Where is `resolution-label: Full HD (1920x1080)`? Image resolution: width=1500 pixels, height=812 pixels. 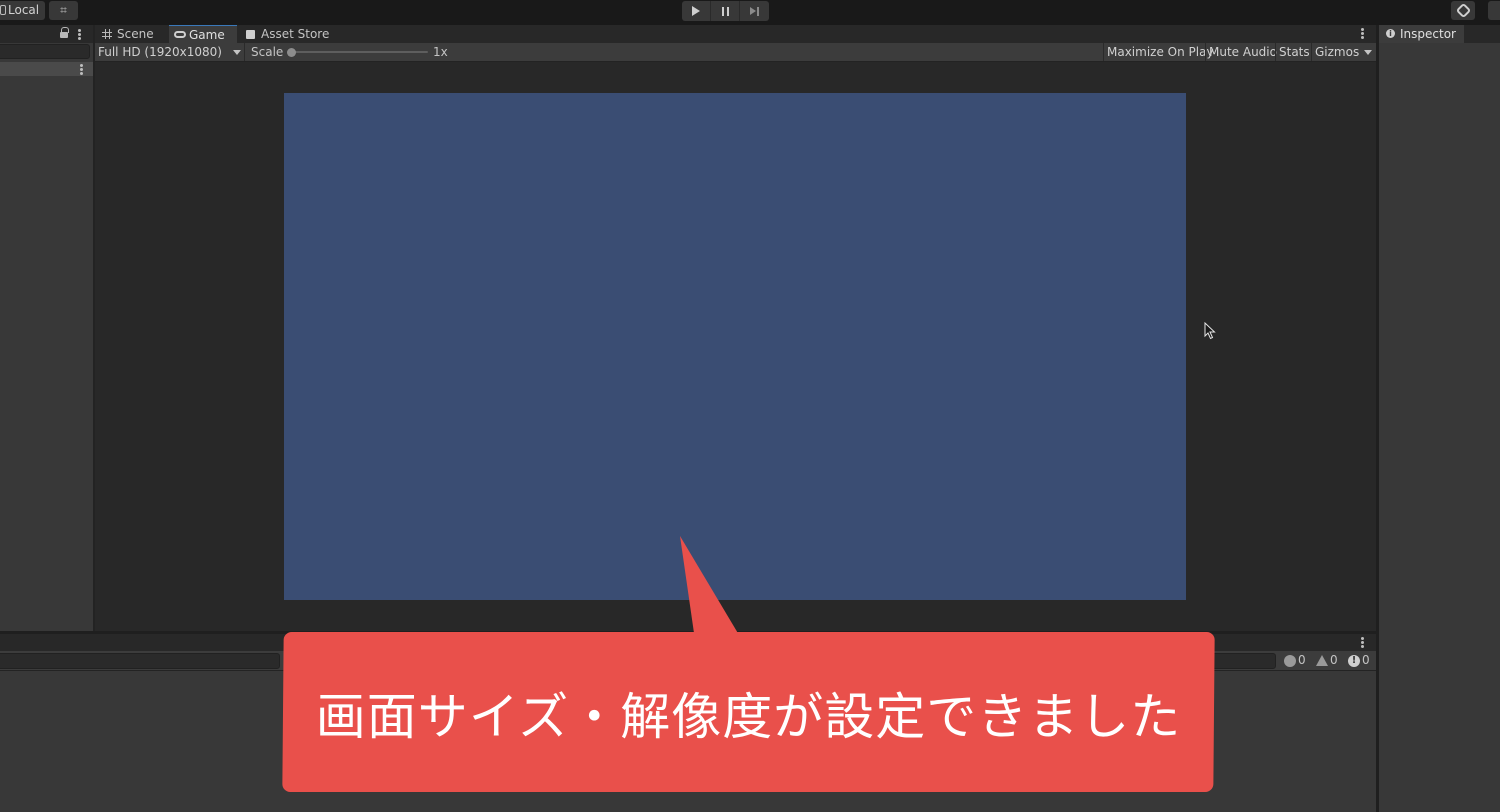 resolution-label: Full HD (1920x1080) is located at coordinates (160, 52).